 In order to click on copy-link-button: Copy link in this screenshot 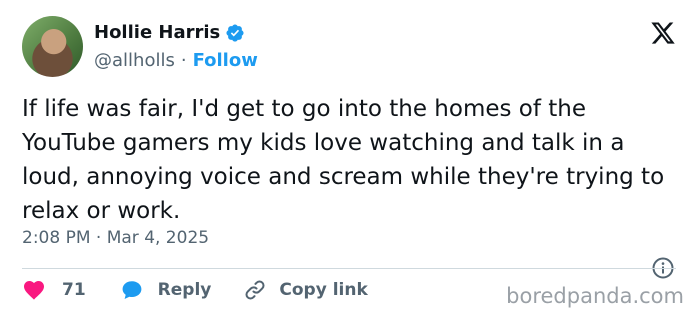, I will do `click(305, 290)`.